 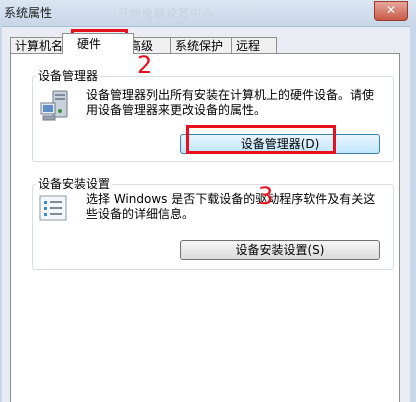 What do you see at coordinates (74, 184) in the screenshot?
I see `device-install-group-title: 设备安装设置` at bounding box center [74, 184].